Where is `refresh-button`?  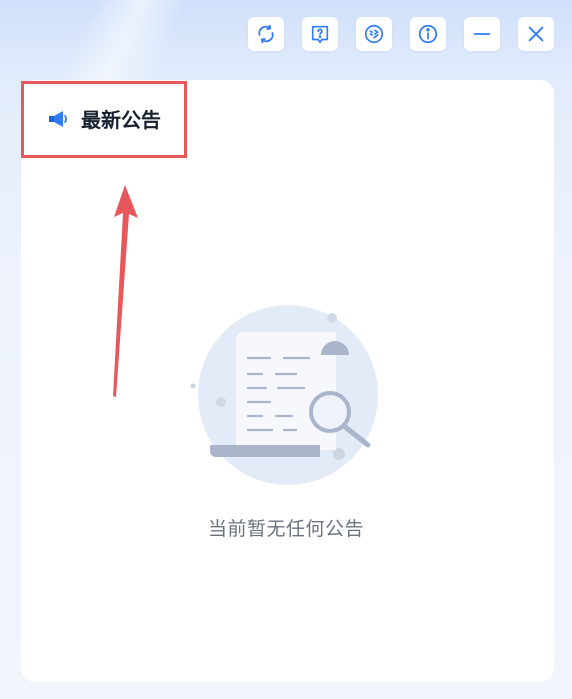 refresh-button is located at coordinates (266, 34).